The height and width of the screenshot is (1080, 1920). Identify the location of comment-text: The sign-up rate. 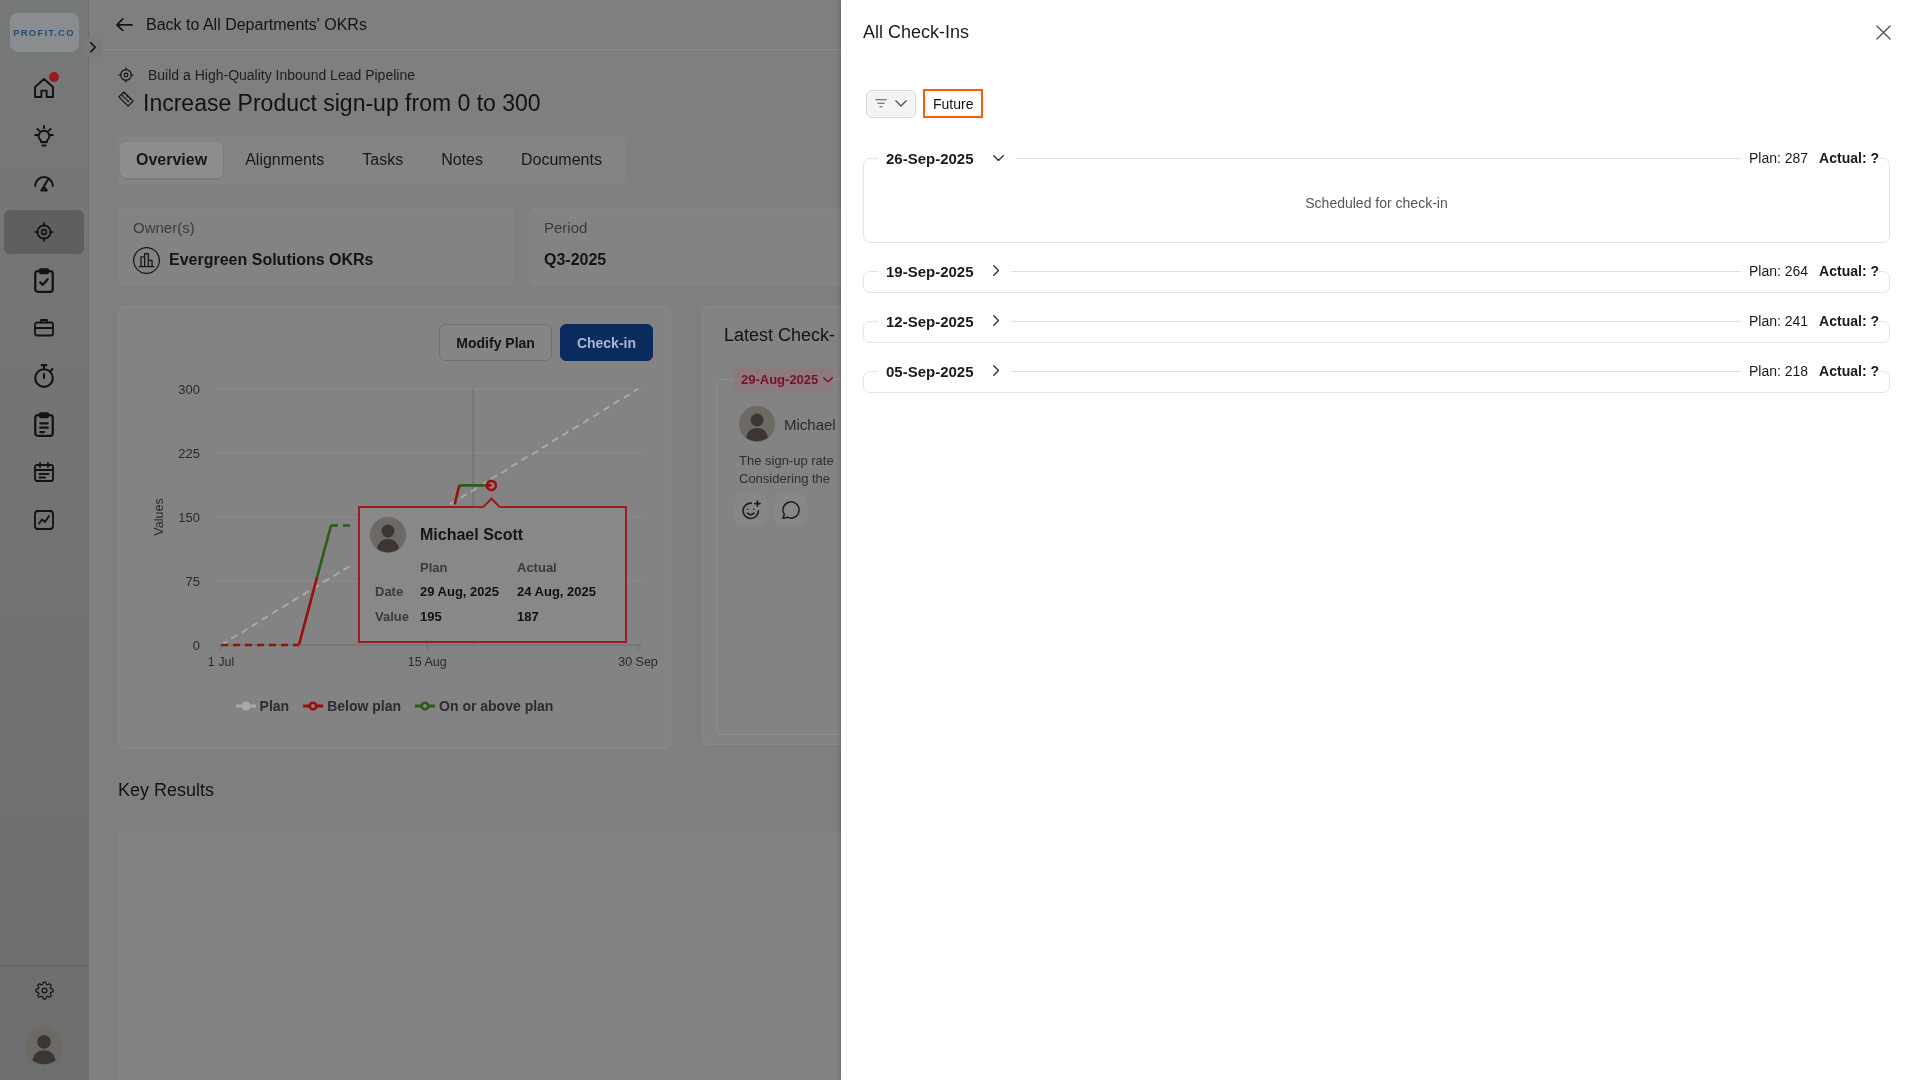
(786, 461).